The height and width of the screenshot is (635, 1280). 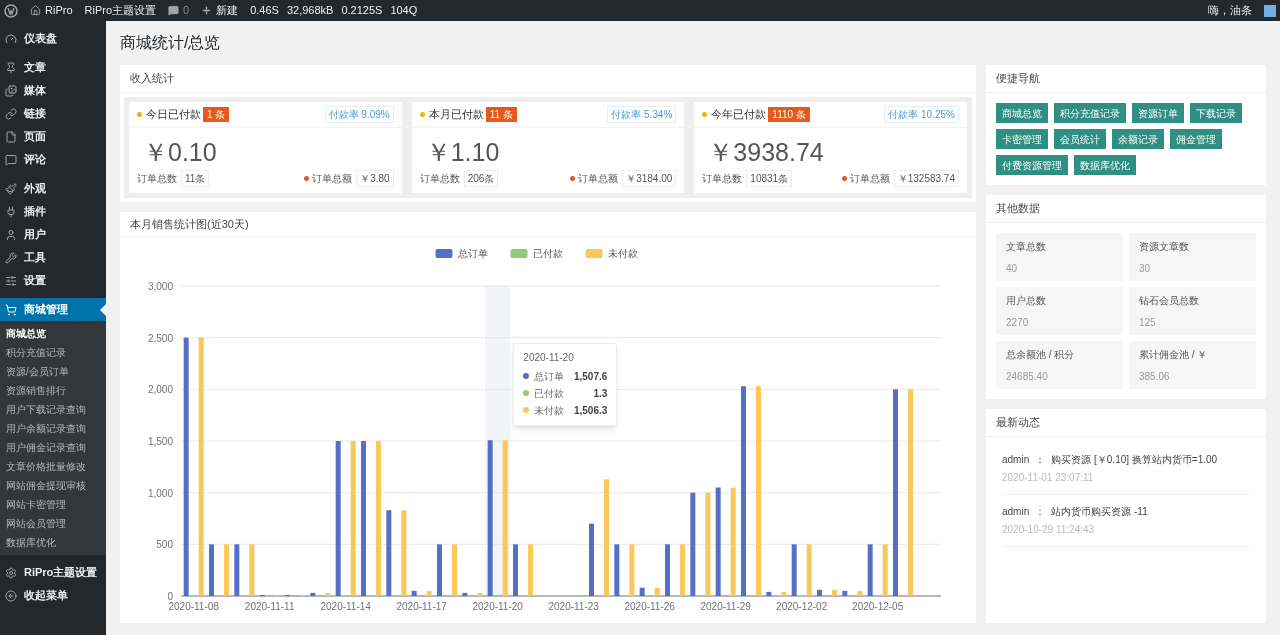 I want to click on order-count: 206条, so click(x=481, y=178).